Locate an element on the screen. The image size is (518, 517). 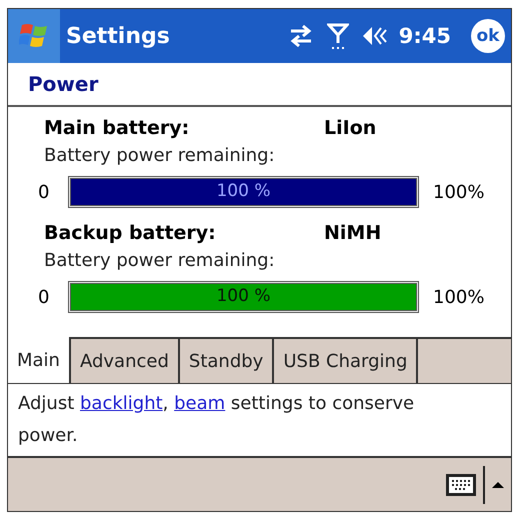
start-button is located at coordinates (34, 36).